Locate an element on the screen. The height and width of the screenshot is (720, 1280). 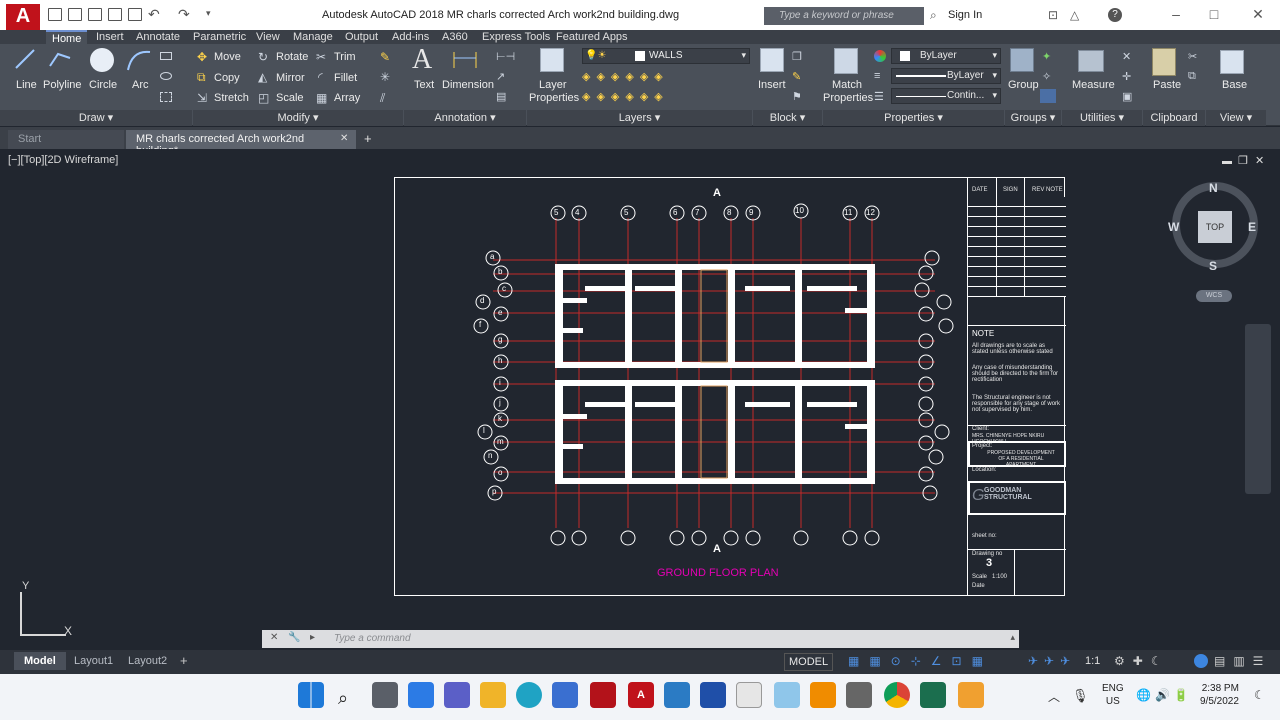
autocad-taskbar-icon: A is located at coordinates (641, 695).